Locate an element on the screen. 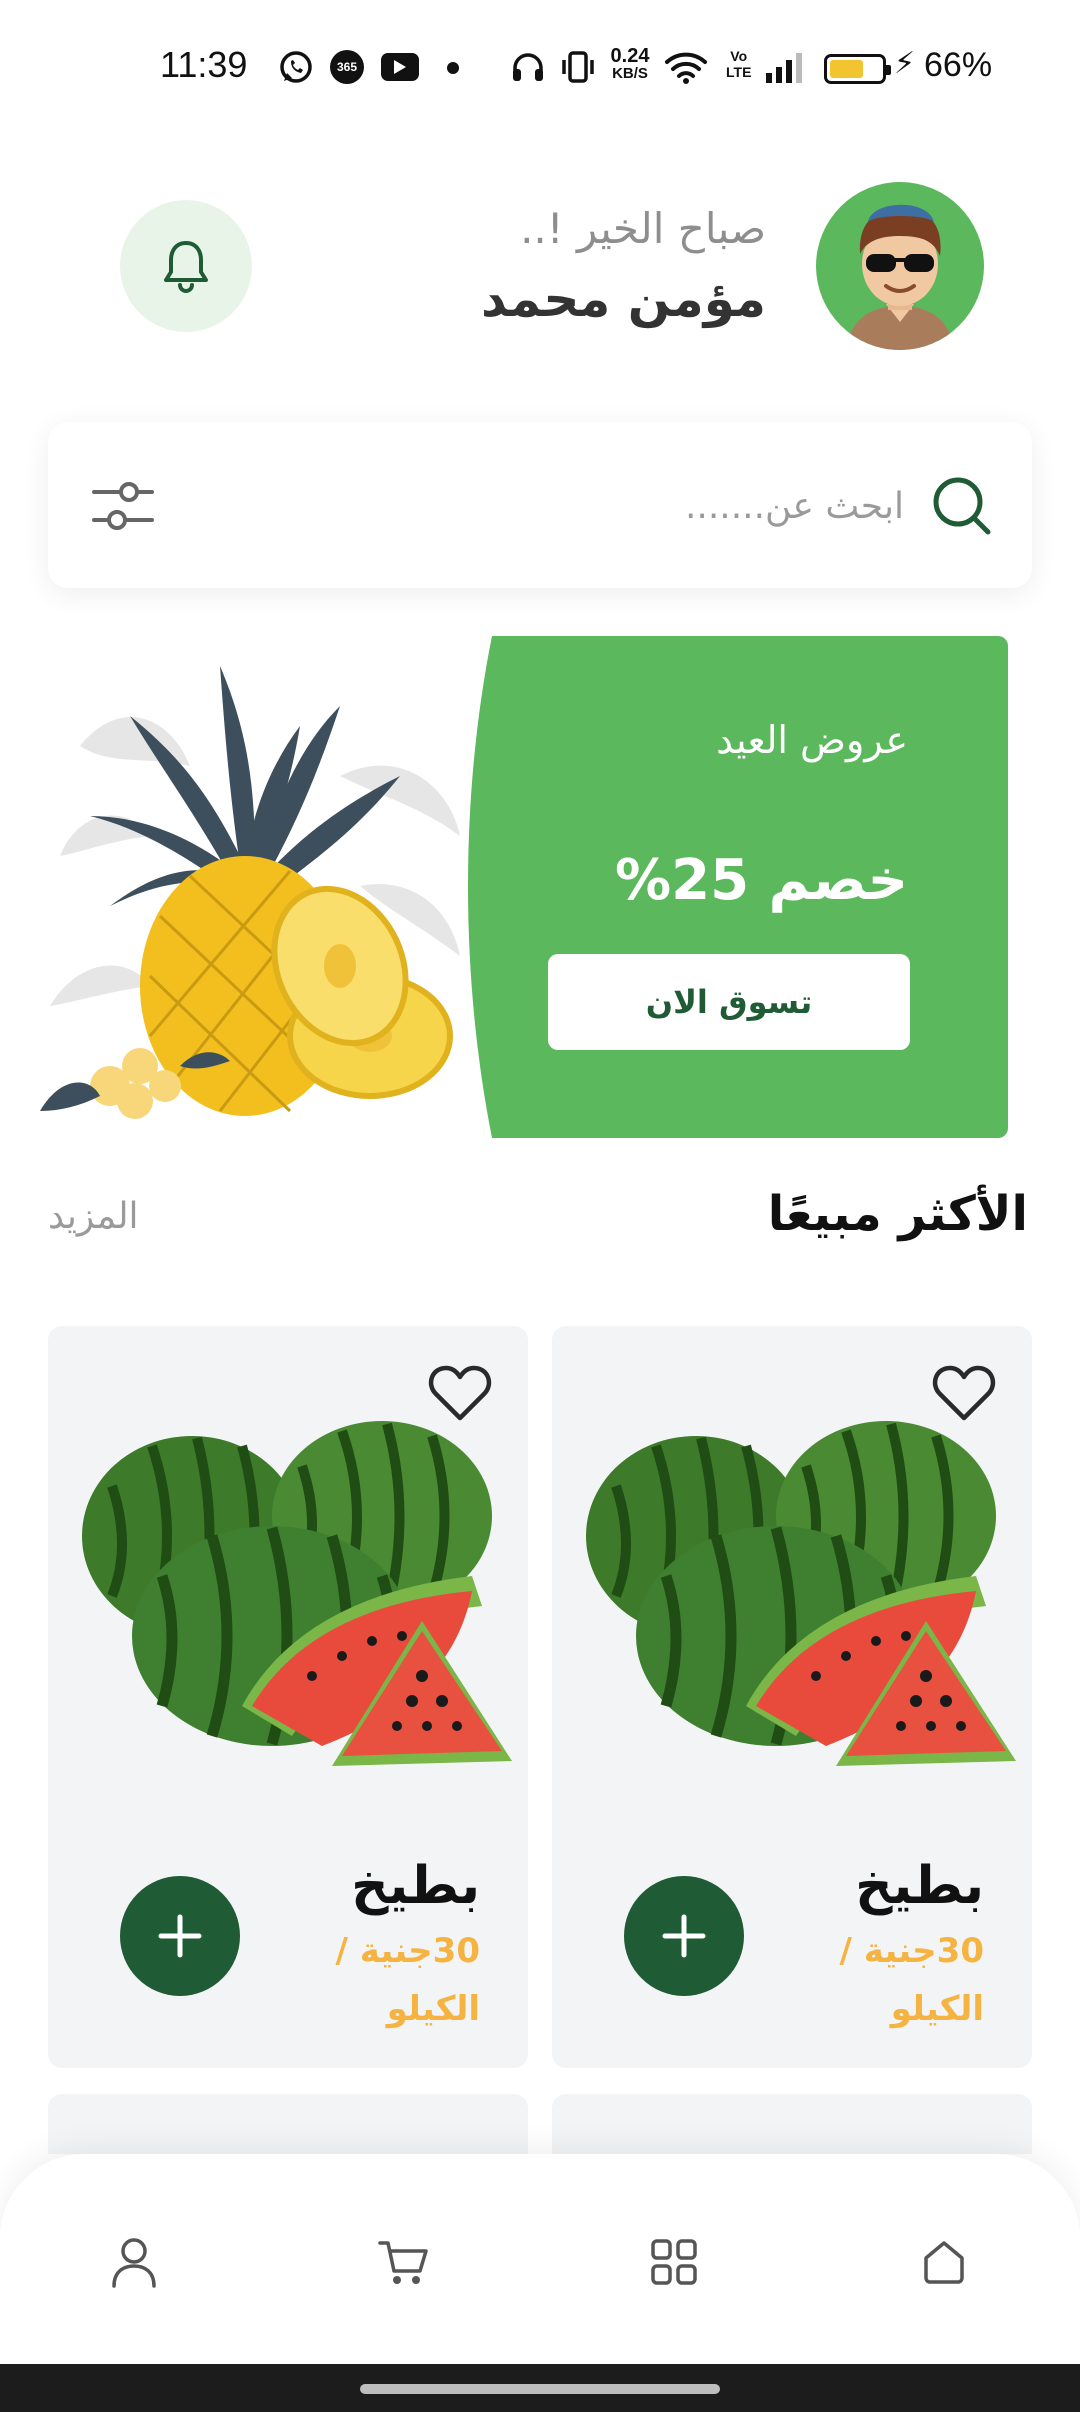 Image resolution: width=1080 pixels, height=2412 pixels. nav-profile is located at coordinates (134, 2262).